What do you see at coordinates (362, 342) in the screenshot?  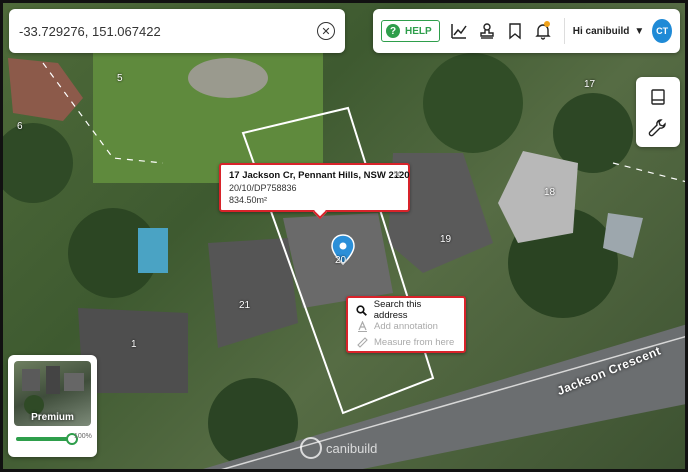 I see `ruler-icon` at bounding box center [362, 342].